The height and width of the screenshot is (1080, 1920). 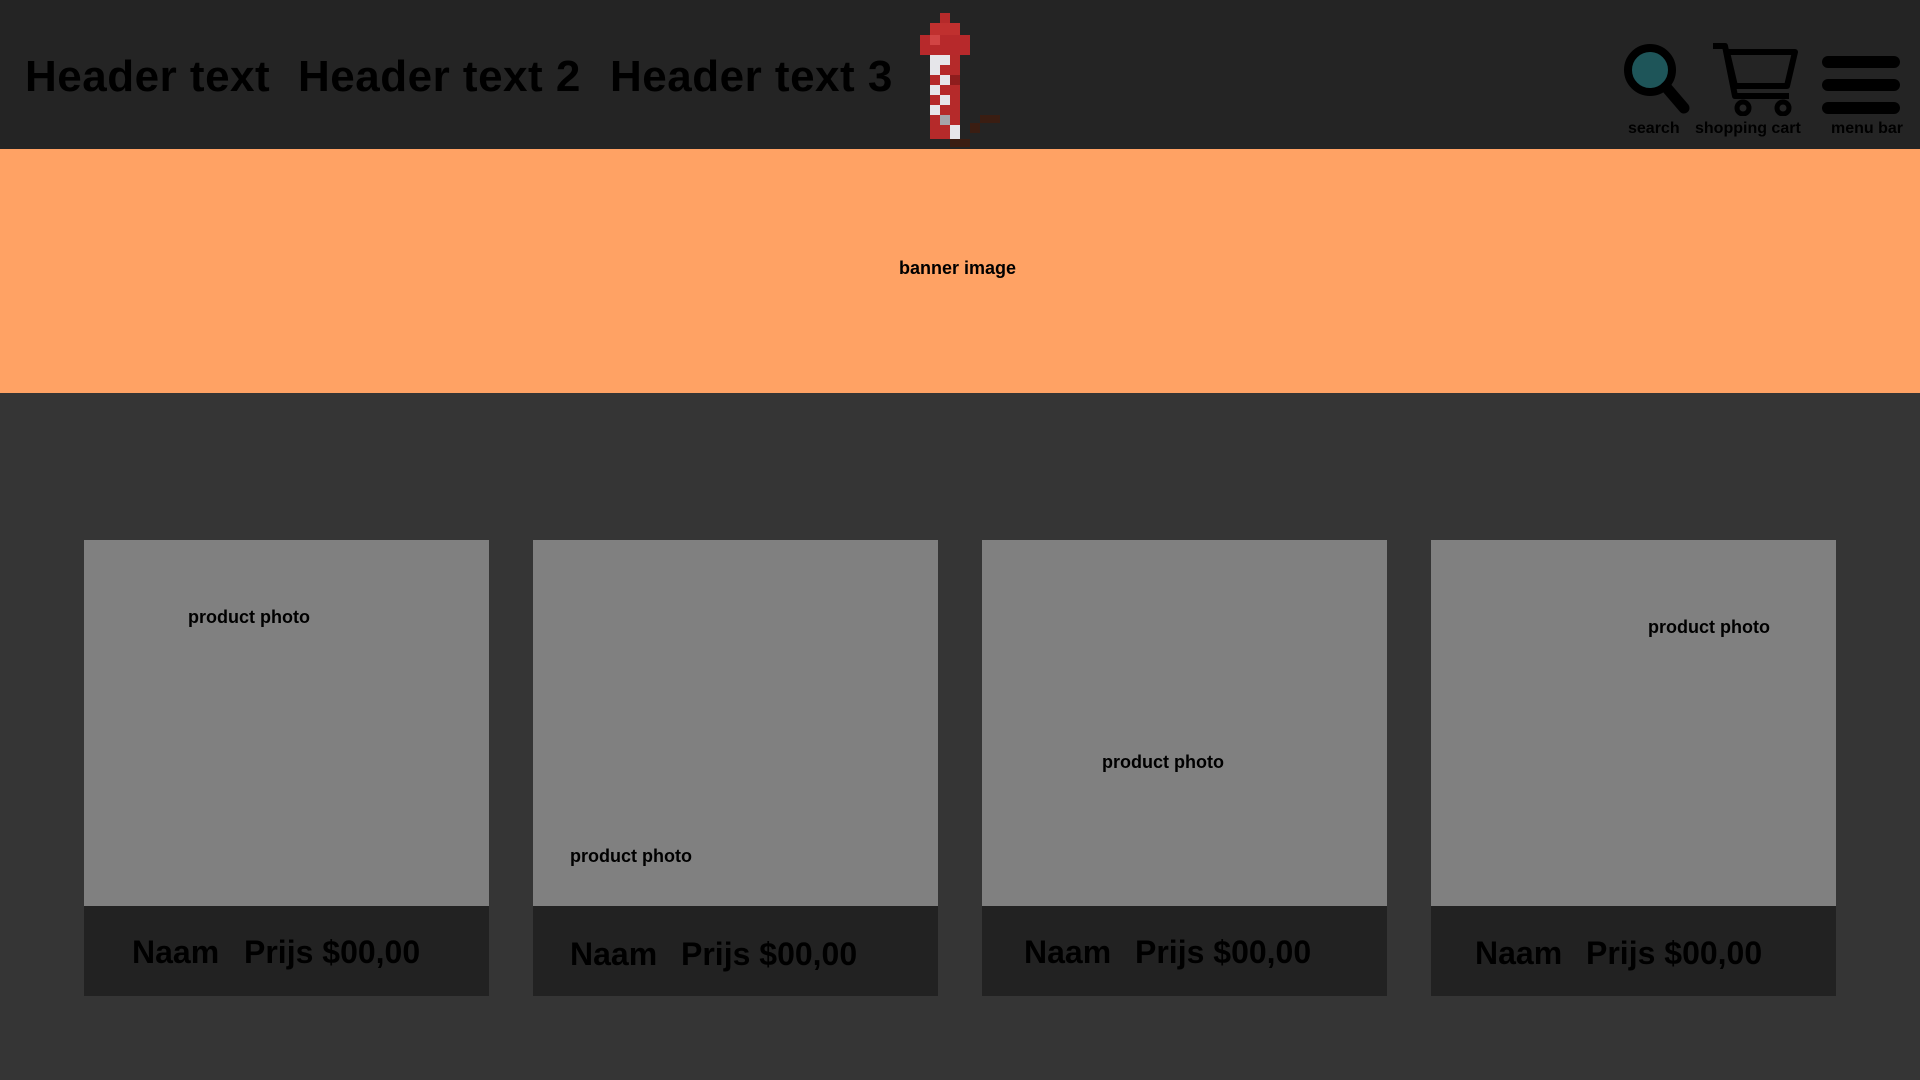 I want to click on header-link-3: Header text 3, so click(x=751, y=77).